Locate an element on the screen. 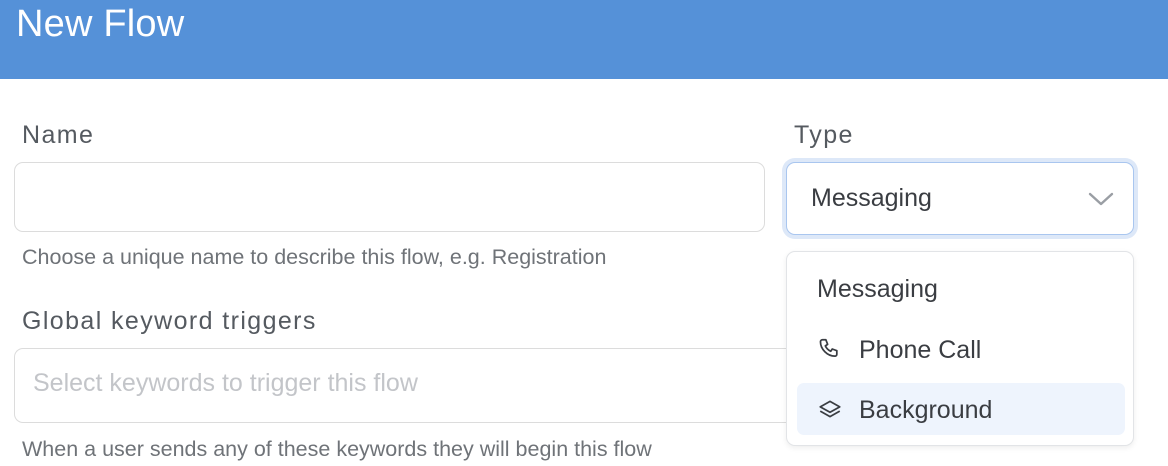 The image size is (1168, 466). type-option-phone-call: Phone Call is located at coordinates (961, 349).